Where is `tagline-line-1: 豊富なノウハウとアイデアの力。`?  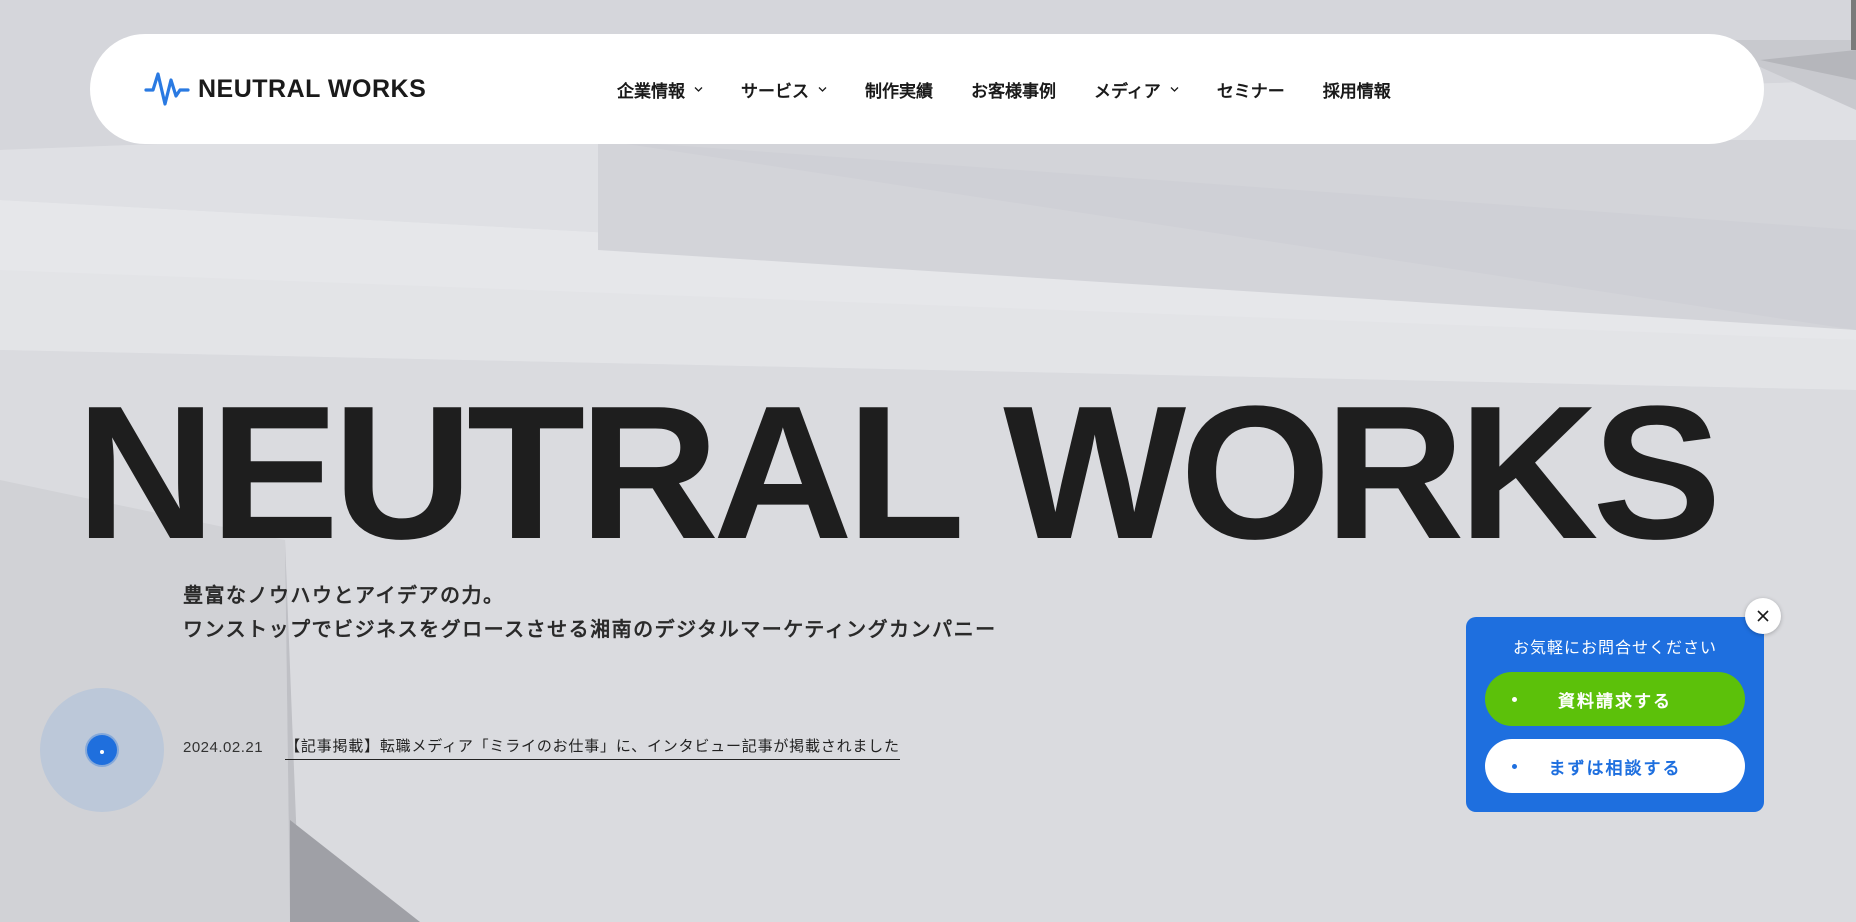 tagline-line-1: 豊富なノウハウとアイデアの力。 is located at coordinates (344, 595).